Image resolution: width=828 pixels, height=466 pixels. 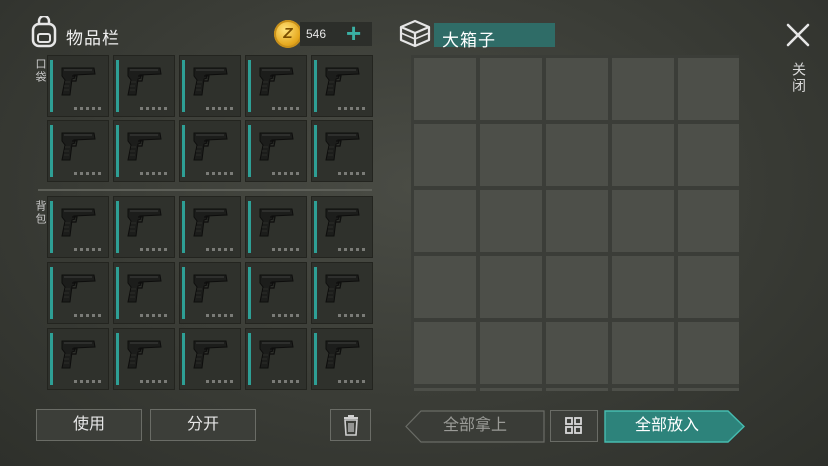 I want to click on box-icon, so click(x=415, y=33).